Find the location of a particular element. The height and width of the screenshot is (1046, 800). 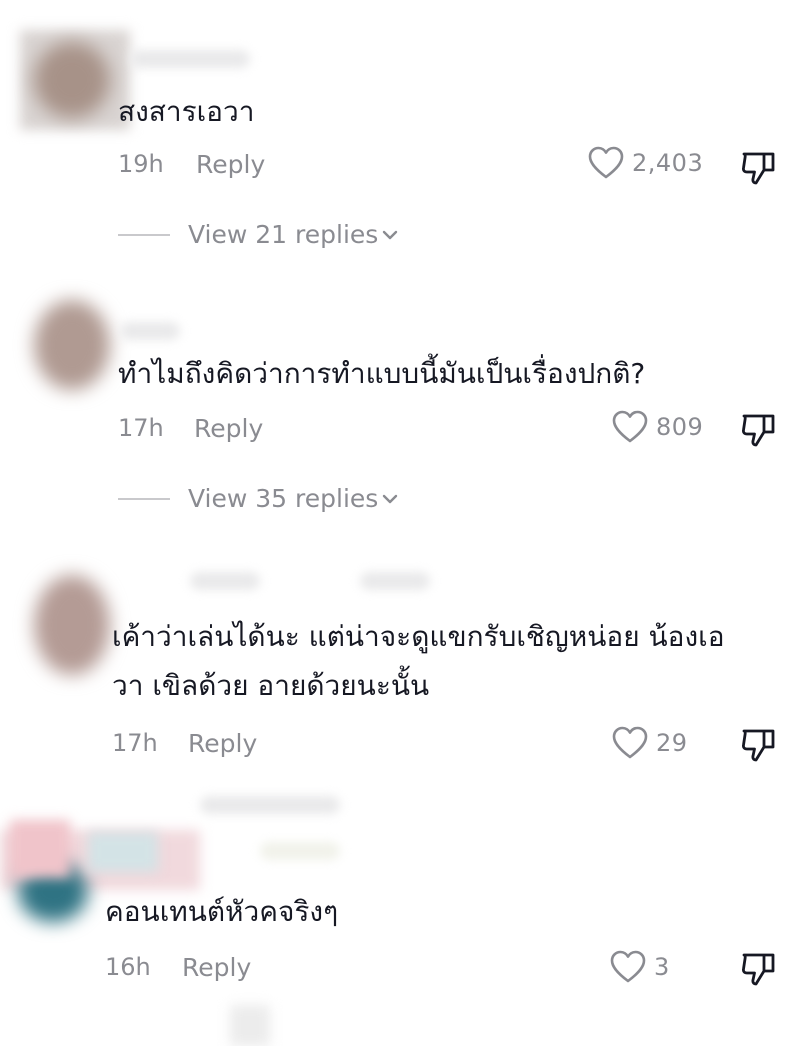

view-replies-button: View 21 replies is located at coordinates (258, 234).